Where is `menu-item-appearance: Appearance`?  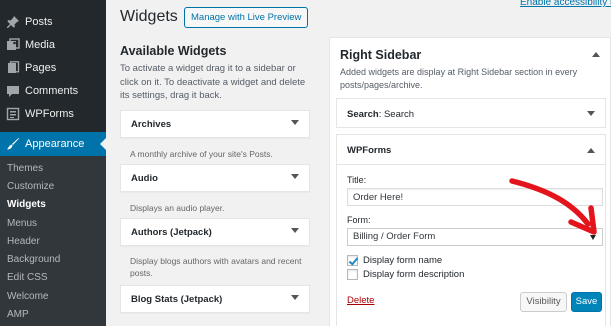
menu-item-appearance: Appearance is located at coordinates (53, 144).